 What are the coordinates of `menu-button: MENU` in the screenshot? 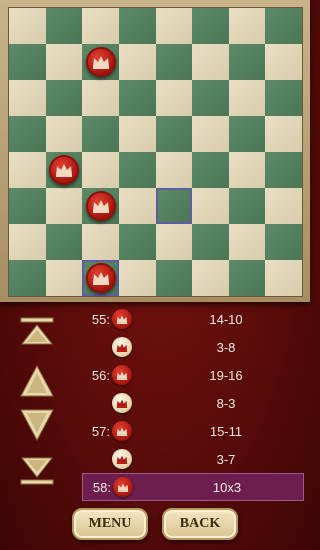 It's located at (110, 524).